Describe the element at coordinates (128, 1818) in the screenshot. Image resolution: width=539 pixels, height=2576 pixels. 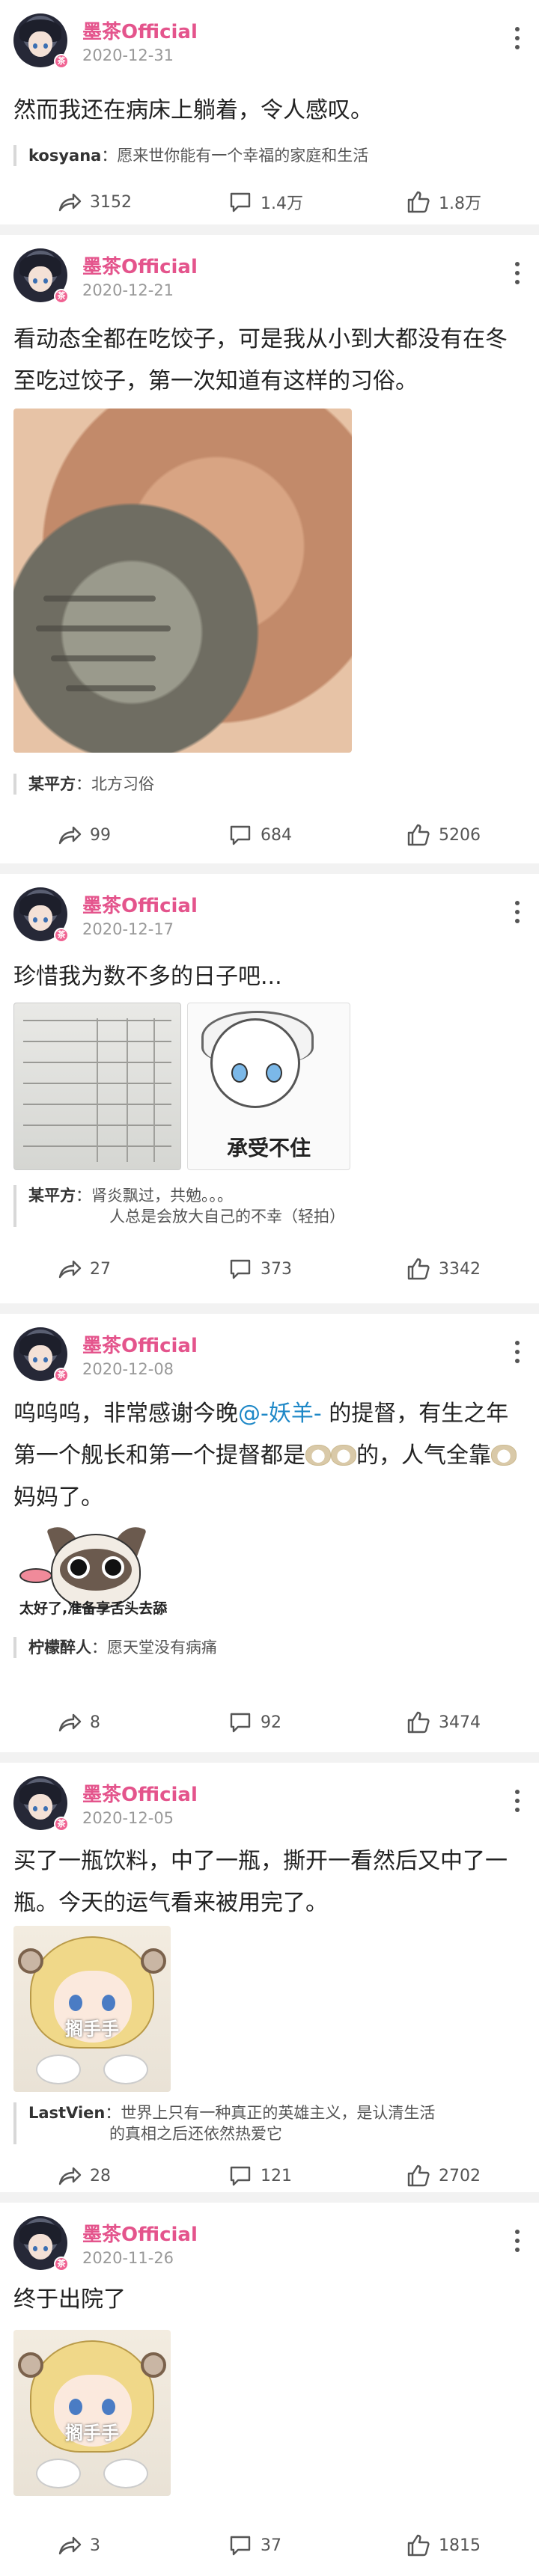
I see `post-date: 2020-12-05` at that location.